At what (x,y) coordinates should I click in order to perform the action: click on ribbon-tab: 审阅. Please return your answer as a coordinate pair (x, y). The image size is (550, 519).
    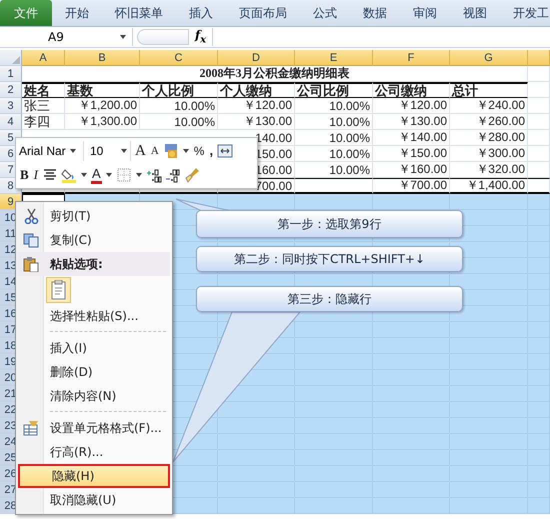
    Looking at the image, I should click on (425, 13).